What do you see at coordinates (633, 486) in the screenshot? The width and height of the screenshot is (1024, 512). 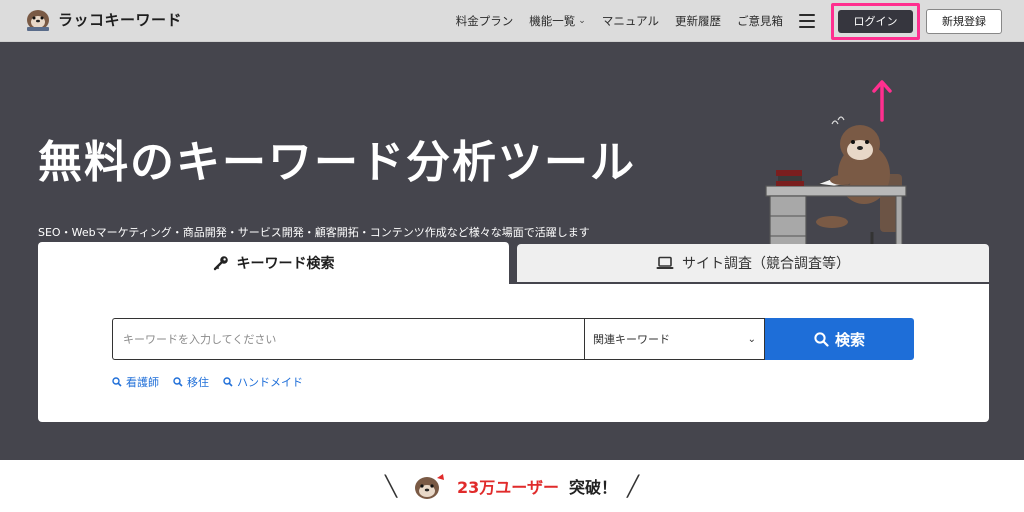 I see `decorative-slash: ╱` at bounding box center [633, 486].